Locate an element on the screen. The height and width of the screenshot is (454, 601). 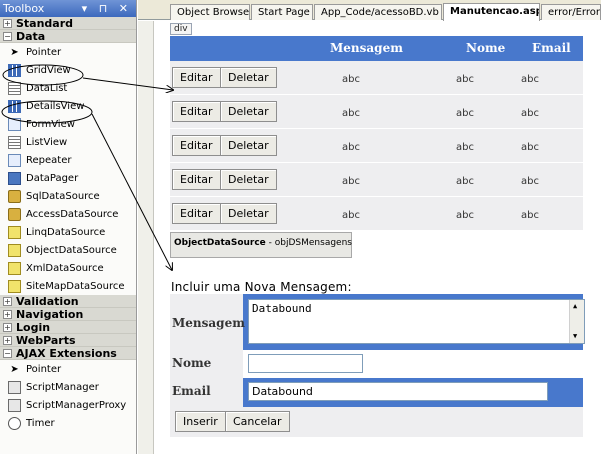
toolbox-item-scriptmanagerproxy: ScriptManagerProxy is located at coordinates (68, 405).